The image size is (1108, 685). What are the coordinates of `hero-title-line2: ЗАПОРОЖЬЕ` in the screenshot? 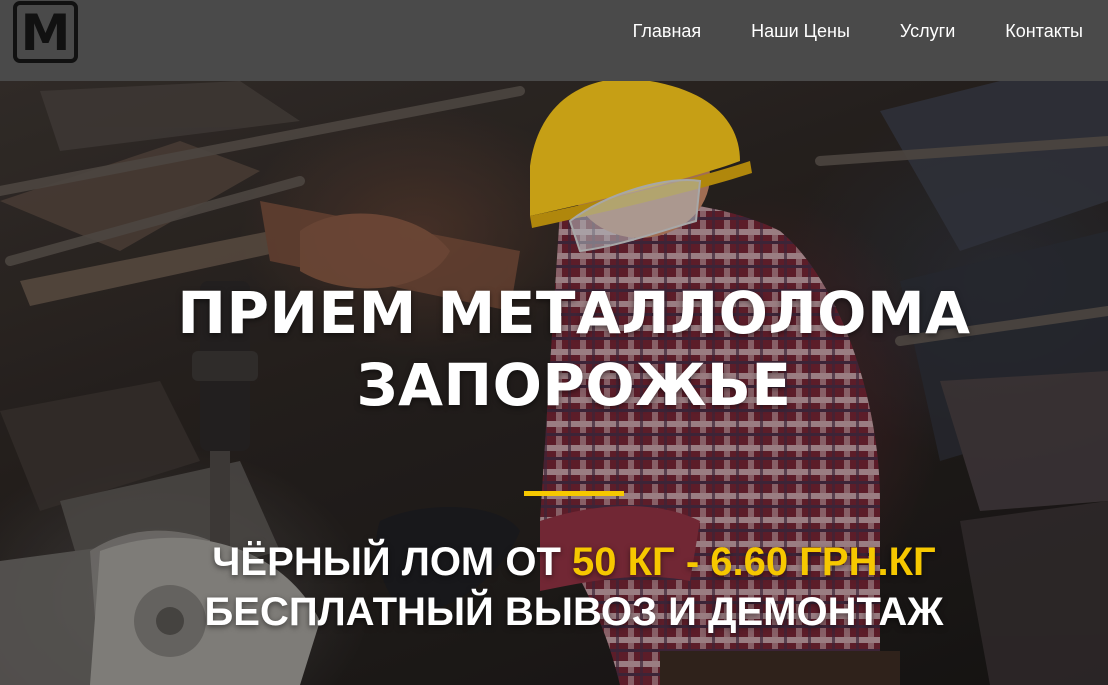 It's located at (574, 385).